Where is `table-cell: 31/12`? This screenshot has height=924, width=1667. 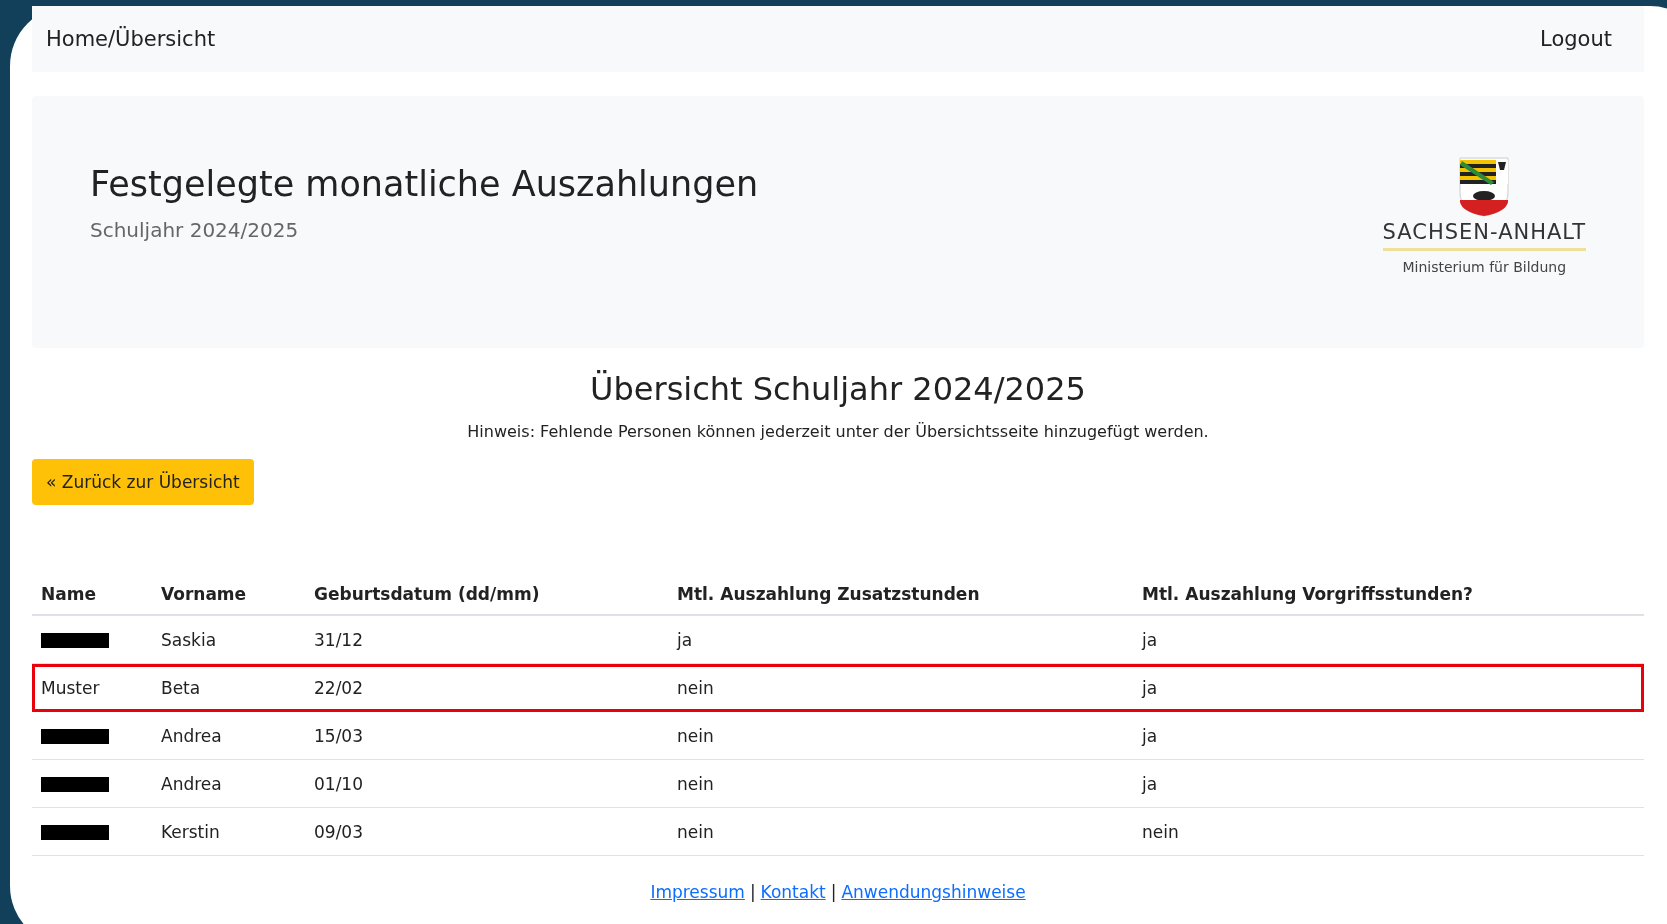 table-cell: 31/12 is located at coordinates (338, 639).